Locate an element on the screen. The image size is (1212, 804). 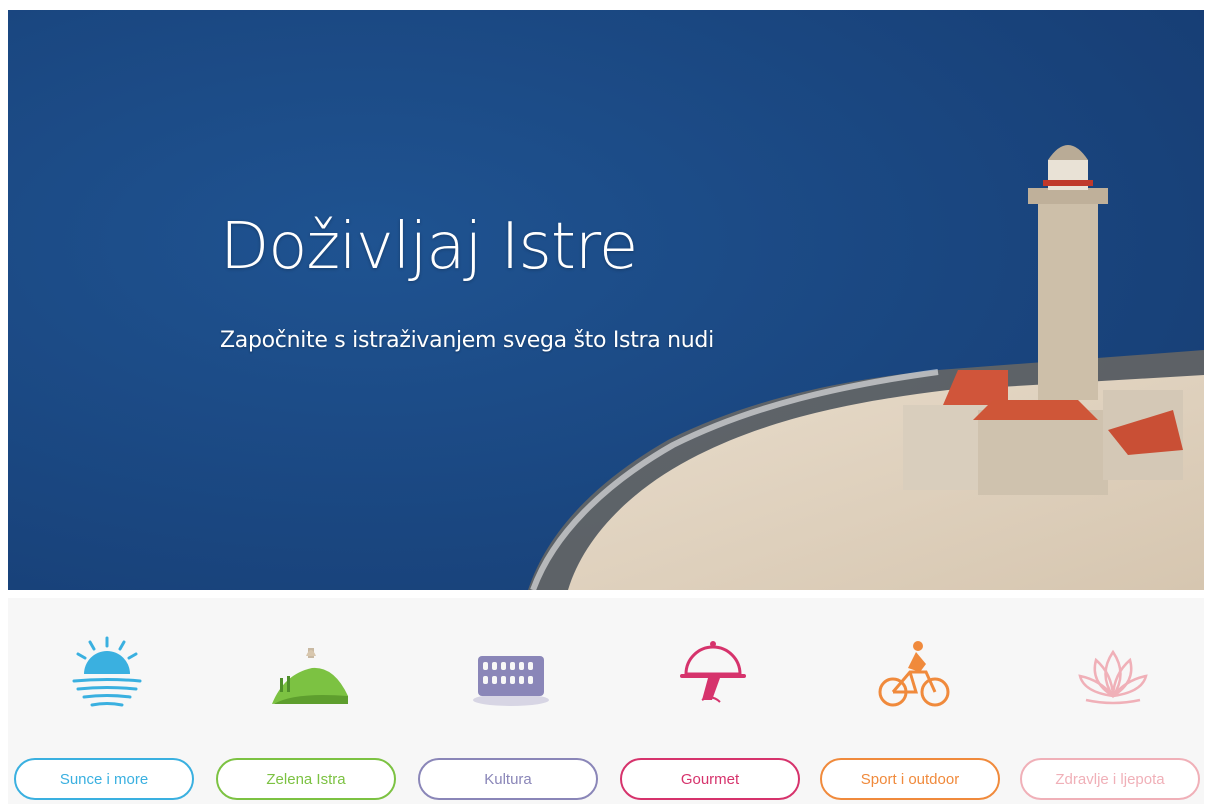
gourmet-label: Gourmet is located at coordinates (710, 779).